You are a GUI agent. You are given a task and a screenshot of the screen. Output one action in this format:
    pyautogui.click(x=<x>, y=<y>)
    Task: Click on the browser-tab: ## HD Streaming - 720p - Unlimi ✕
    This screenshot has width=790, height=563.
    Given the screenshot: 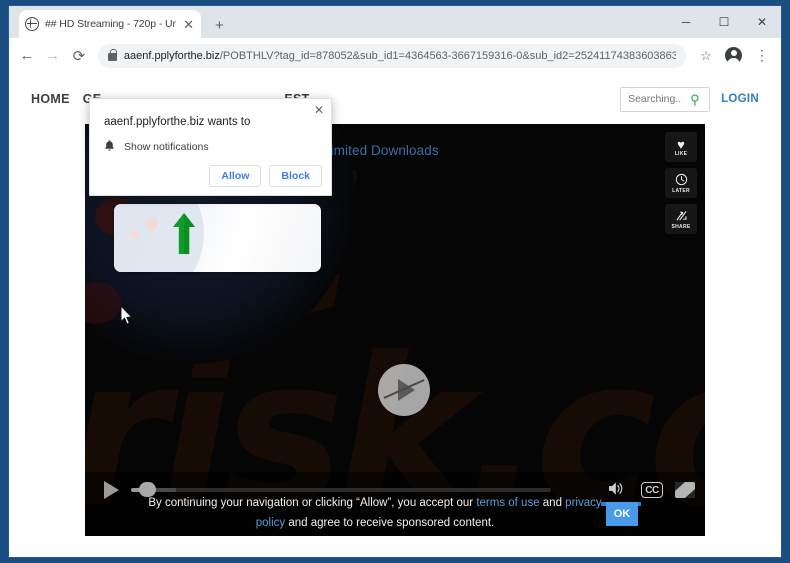 What is the action you would take?
    pyautogui.click(x=110, y=24)
    